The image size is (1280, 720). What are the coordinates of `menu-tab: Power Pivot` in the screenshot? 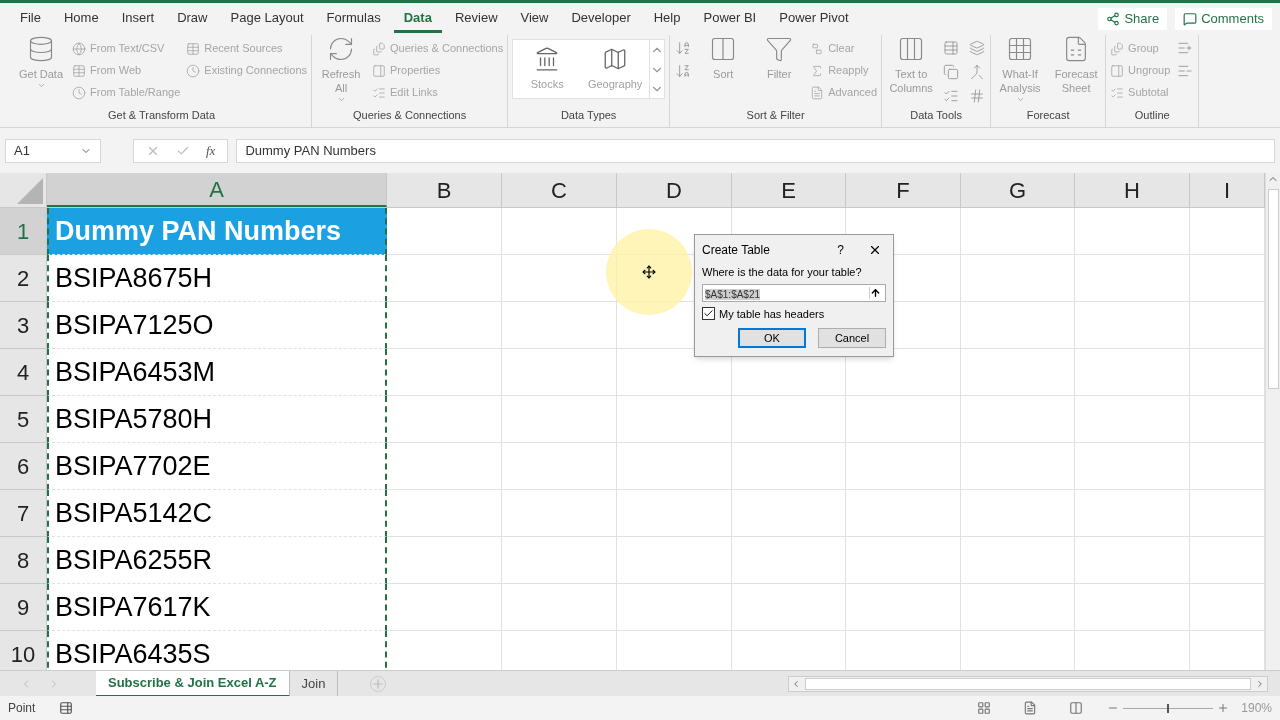 It's located at (814, 19).